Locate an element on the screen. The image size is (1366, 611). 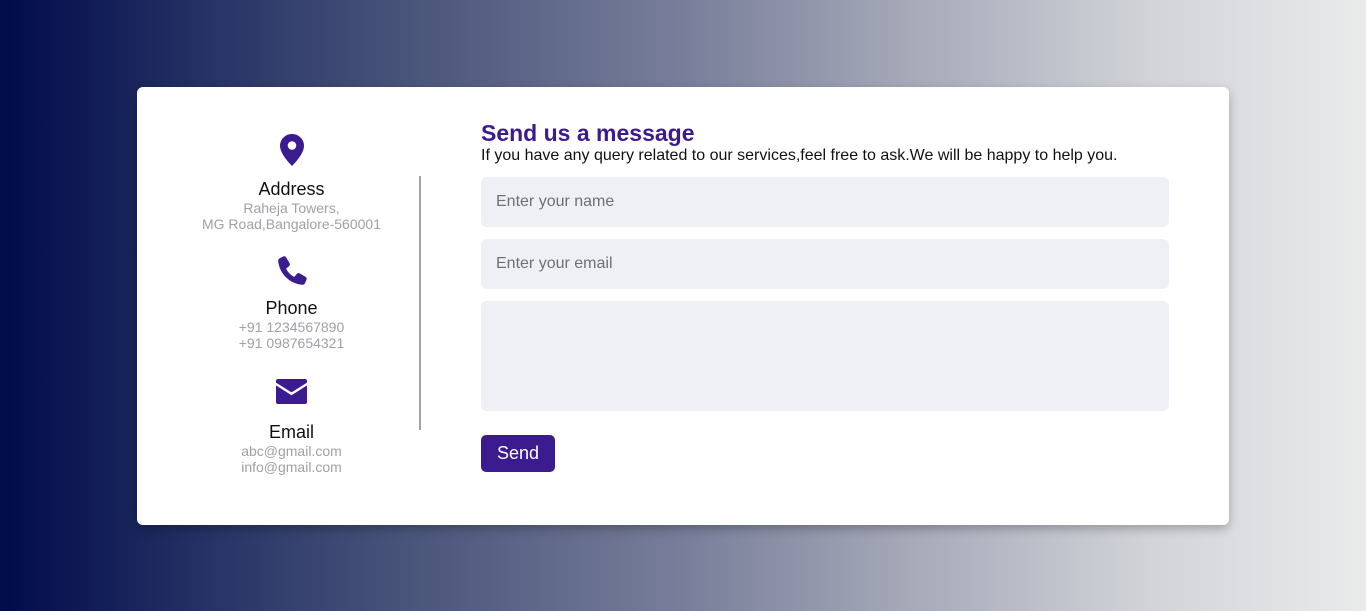
email-title: Email is located at coordinates (291, 432).